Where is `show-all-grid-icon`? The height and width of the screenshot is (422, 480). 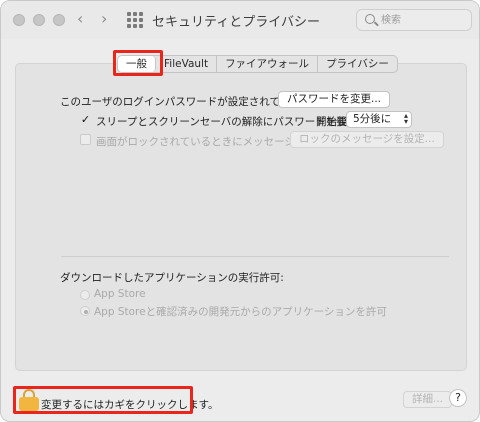
show-all-grid-icon is located at coordinates (135, 20).